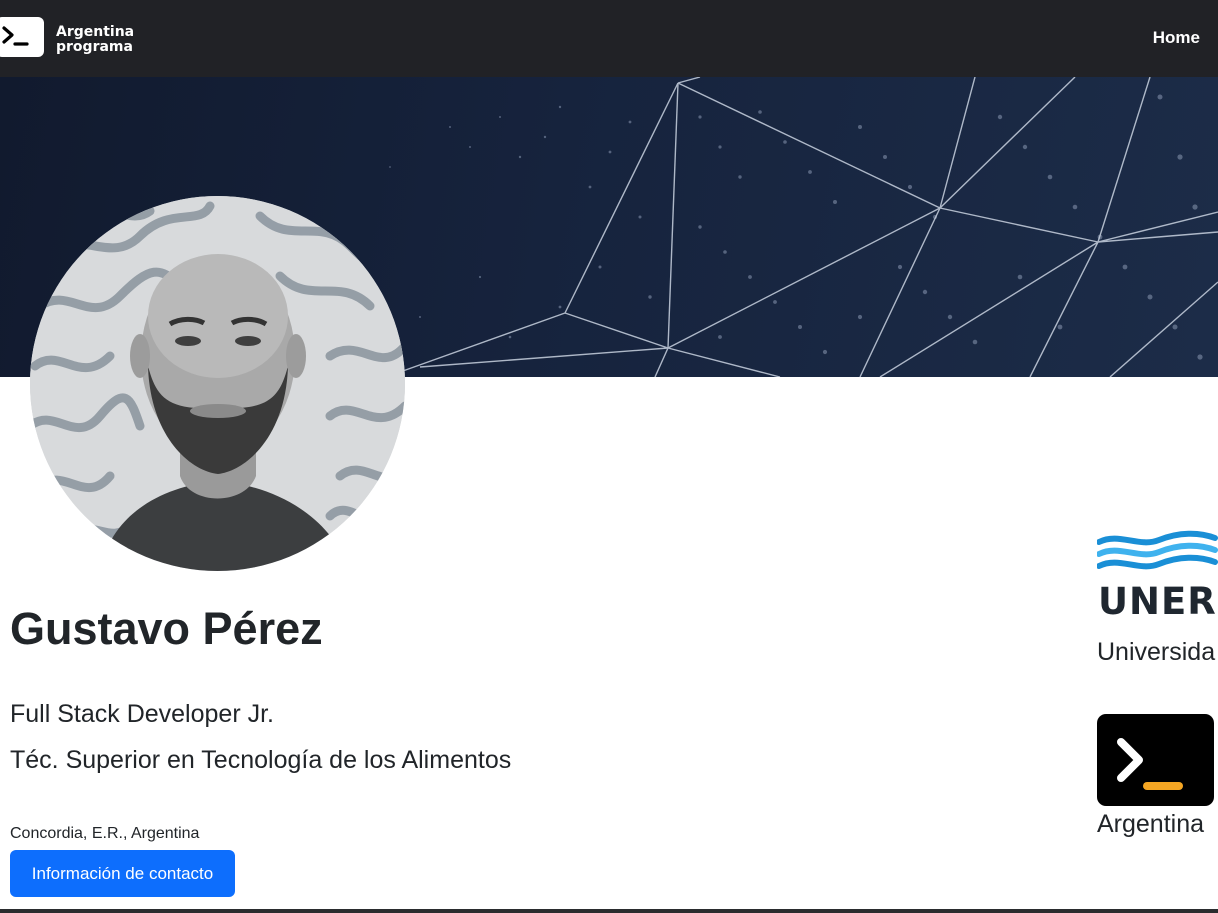 Image resolution: width=1218 pixels, height=913 pixels. I want to click on education-label-uner: Universida, so click(1156, 652).